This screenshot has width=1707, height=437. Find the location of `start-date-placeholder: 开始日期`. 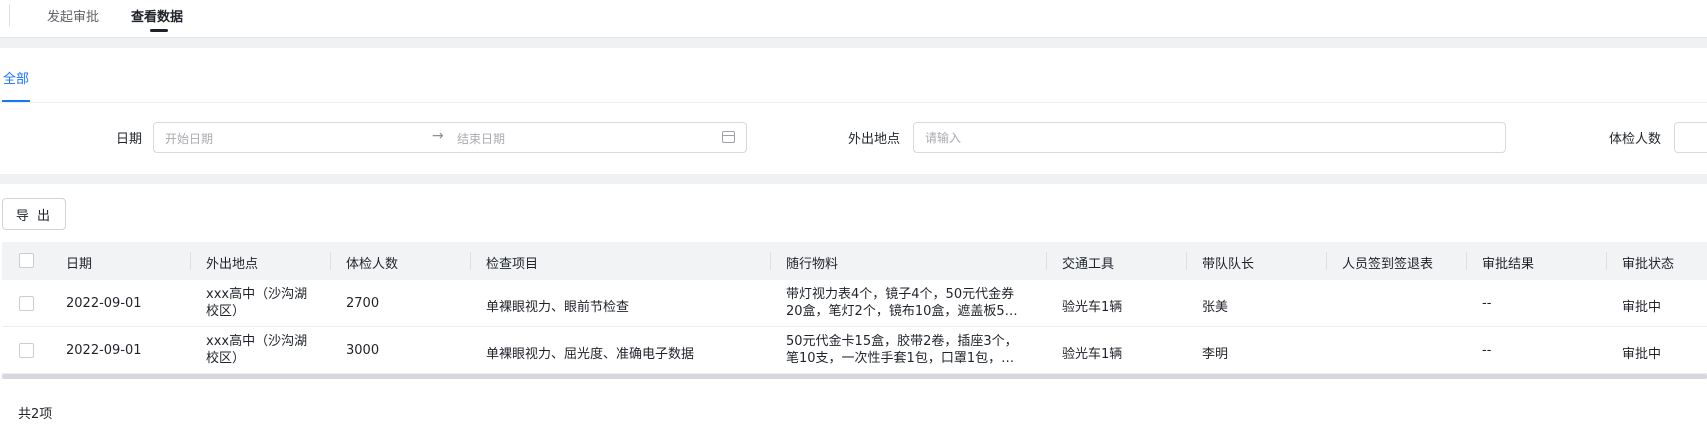

start-date-placeholder: 开始日期 is located at coordinates (189, 138).